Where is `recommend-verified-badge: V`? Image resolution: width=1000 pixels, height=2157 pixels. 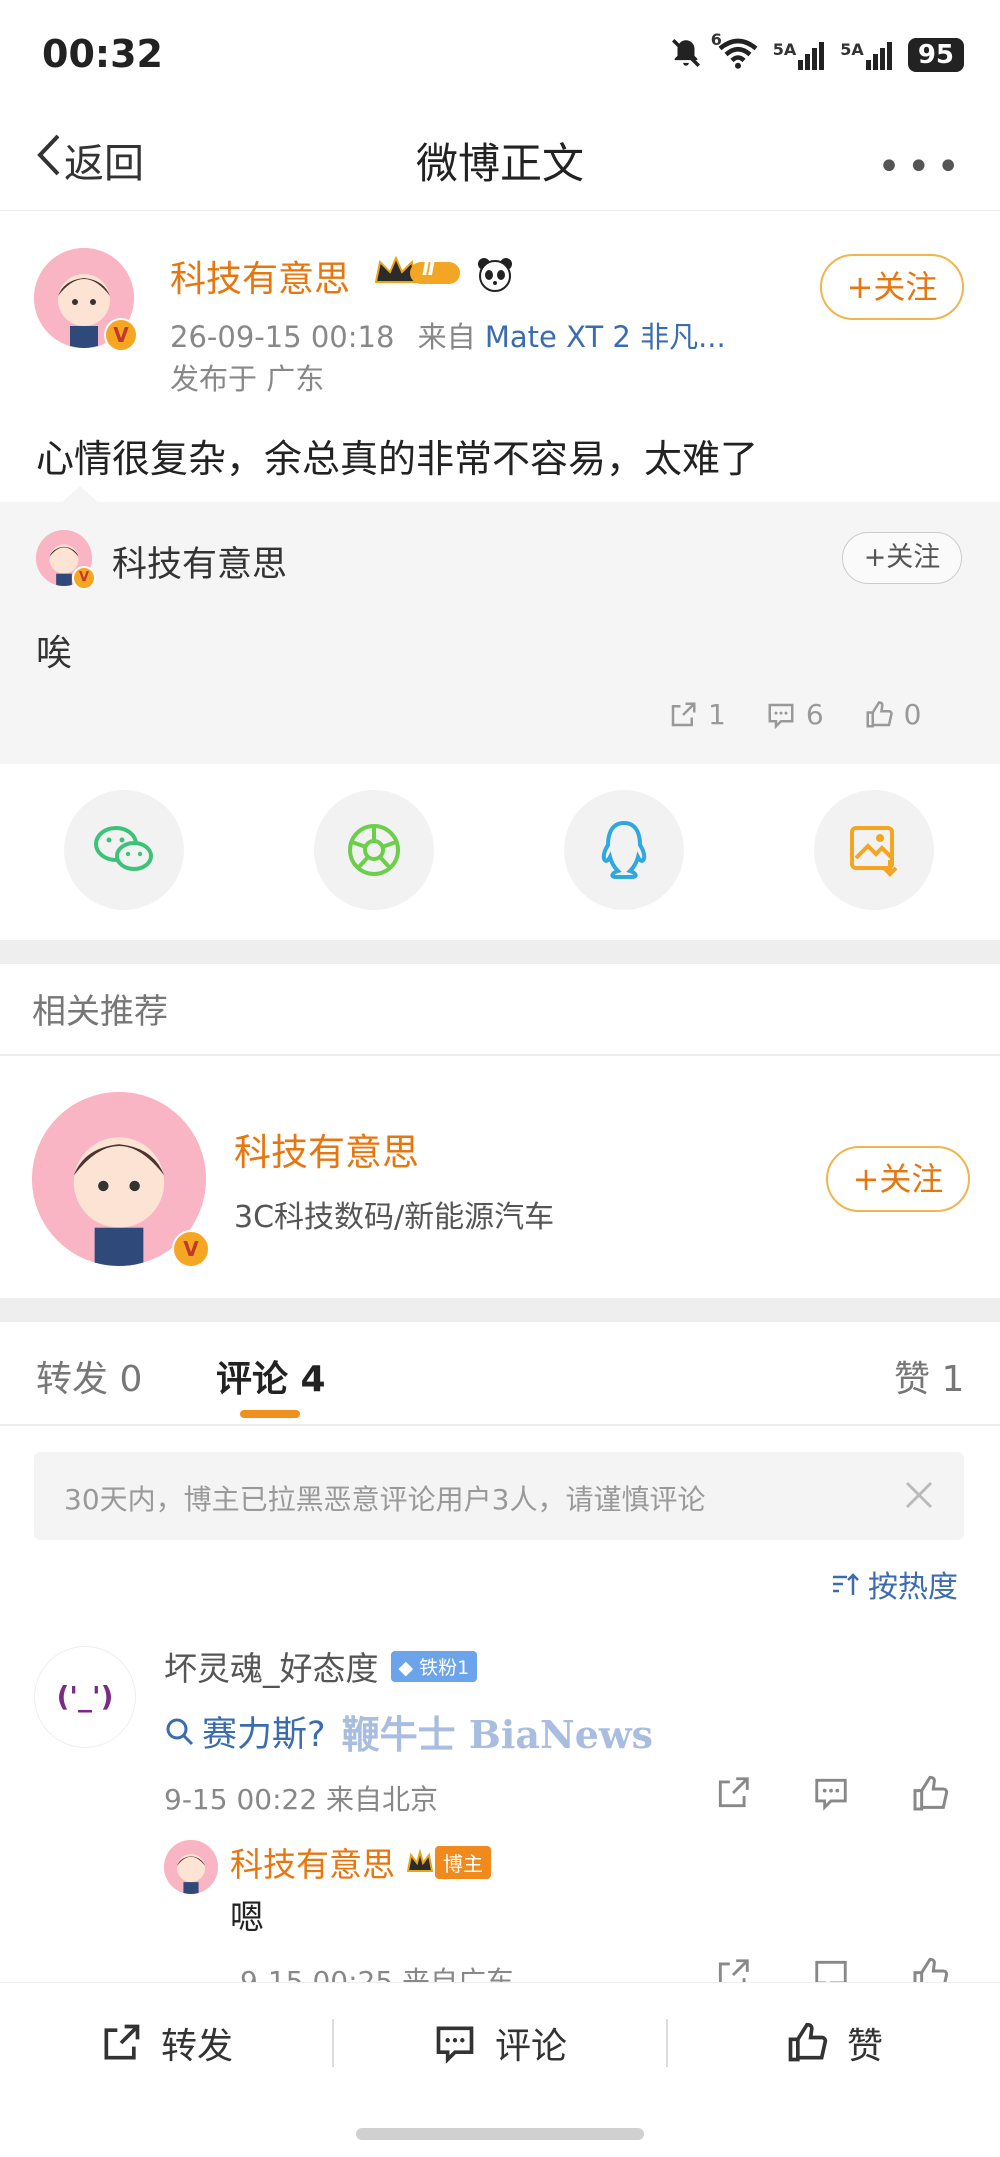
recommend-verified-badge: V is located at coordinates (191, 1249).